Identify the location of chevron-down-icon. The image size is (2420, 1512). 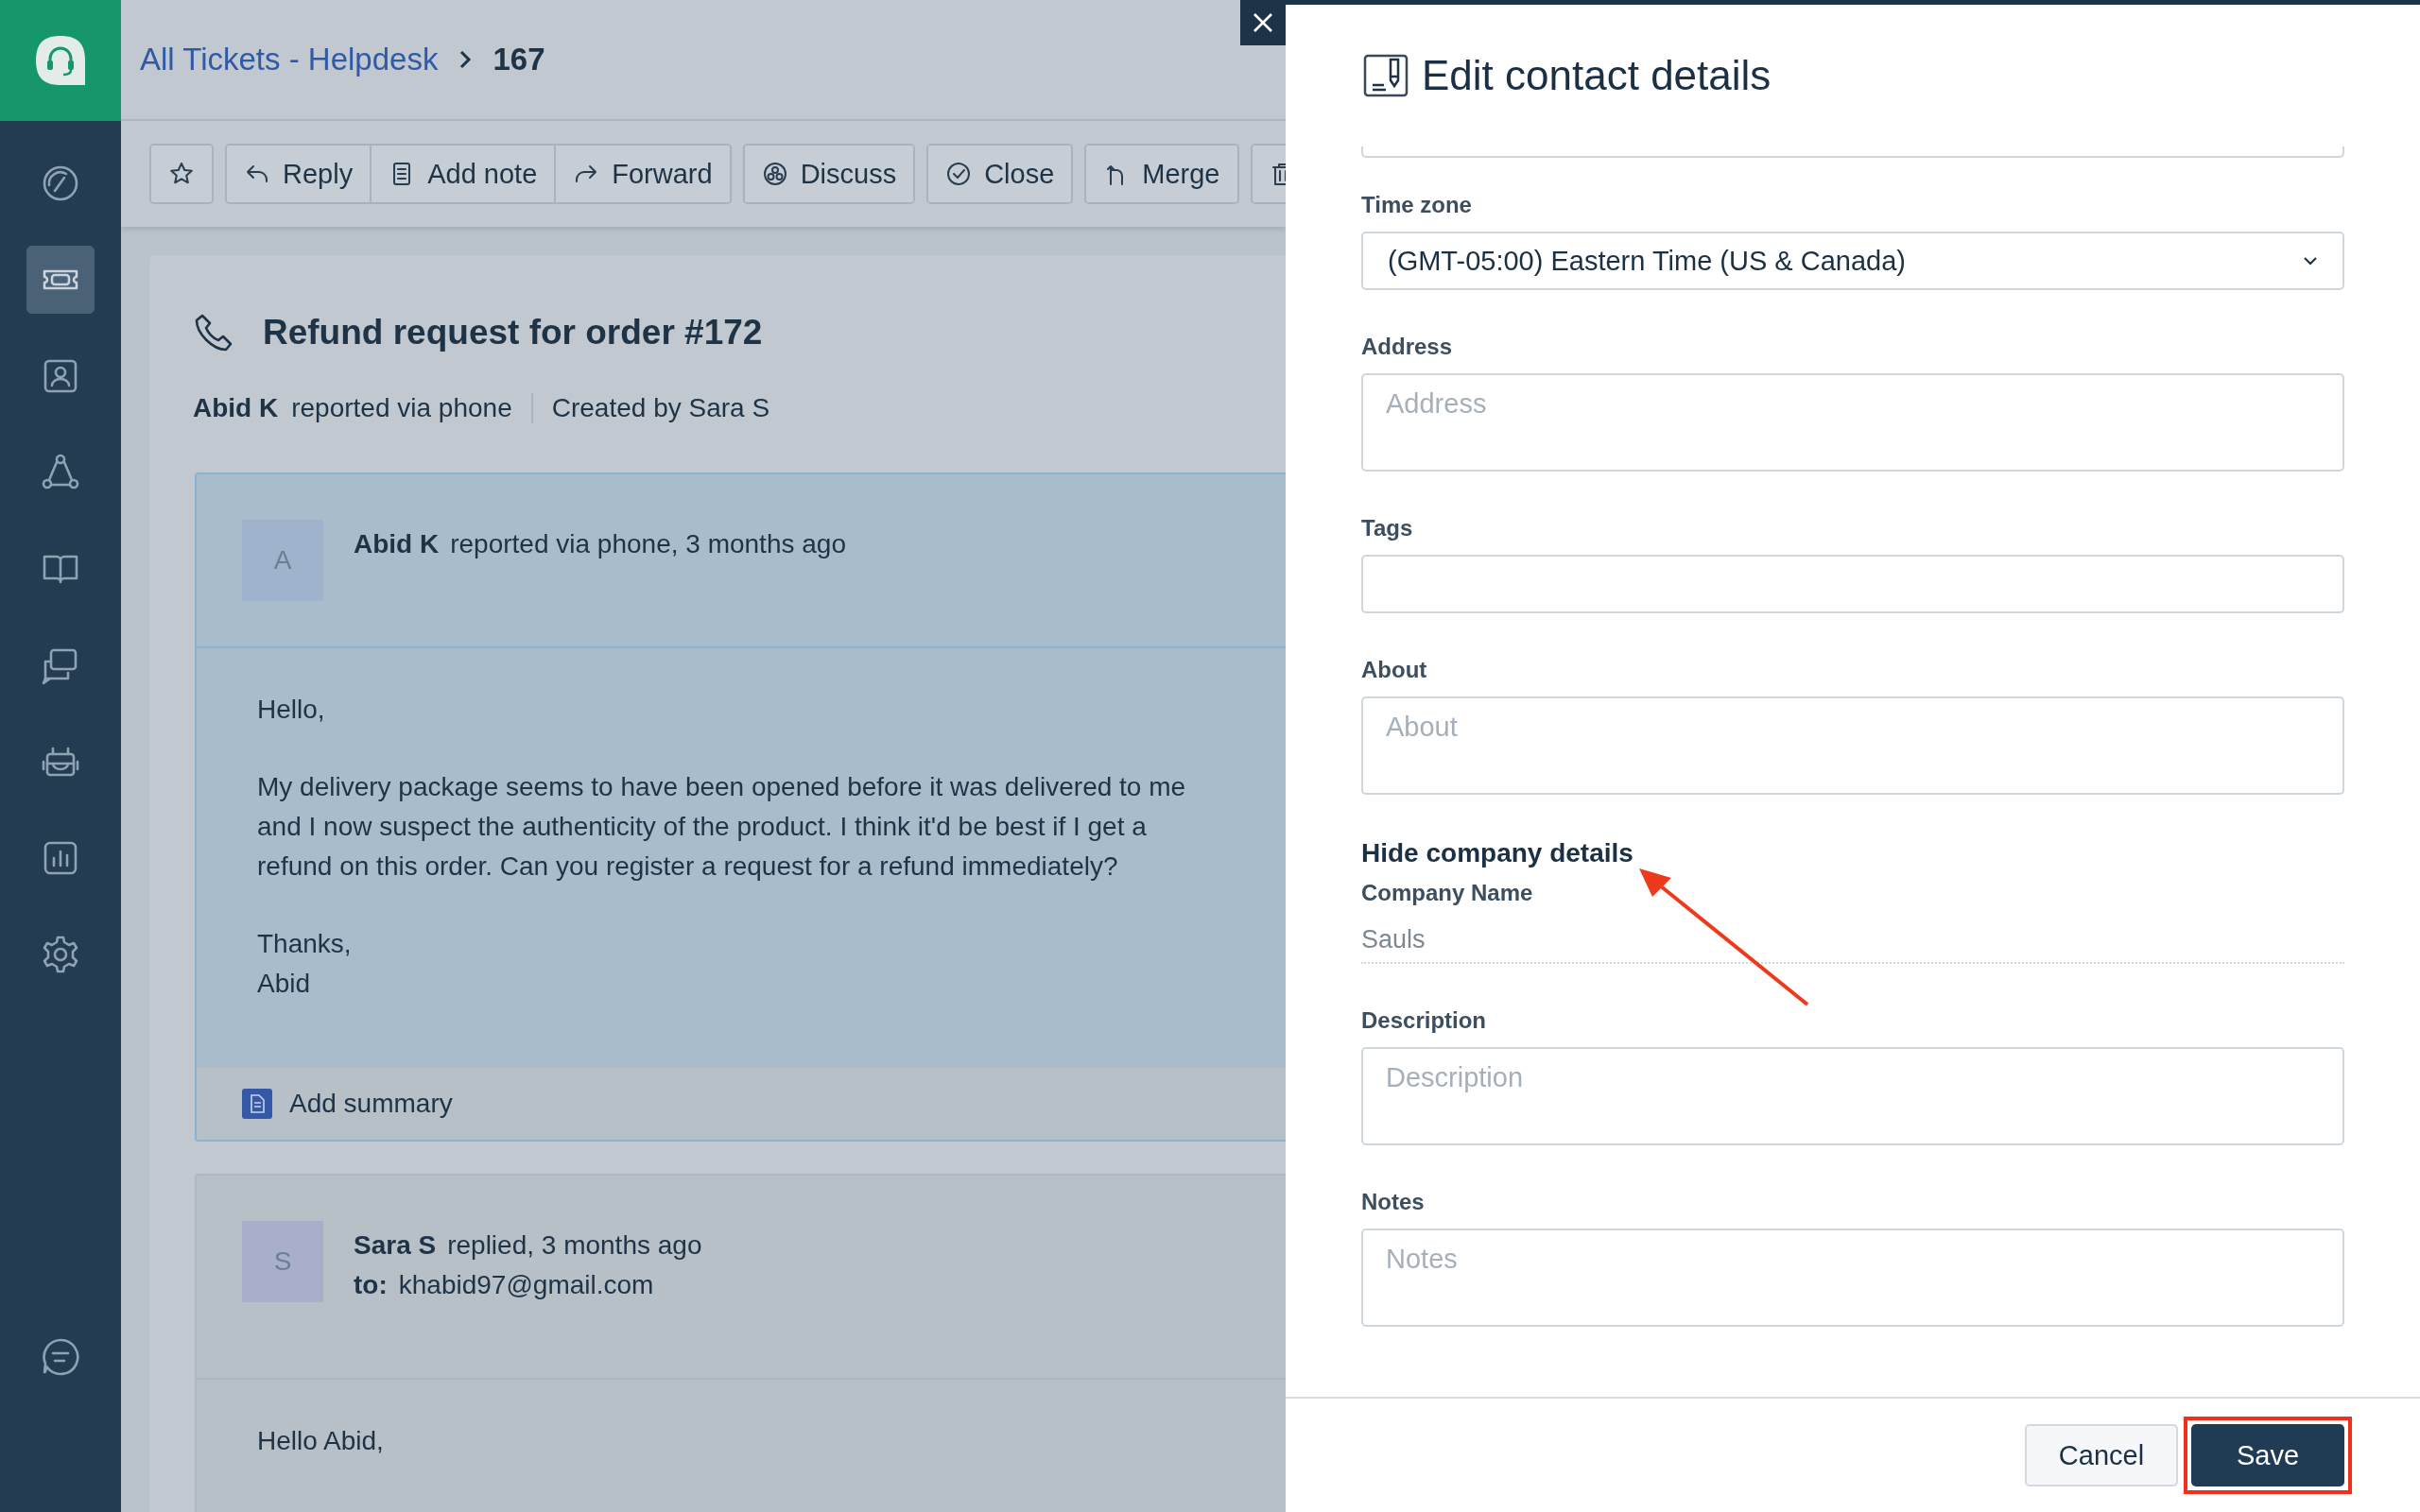
(2310, 261).